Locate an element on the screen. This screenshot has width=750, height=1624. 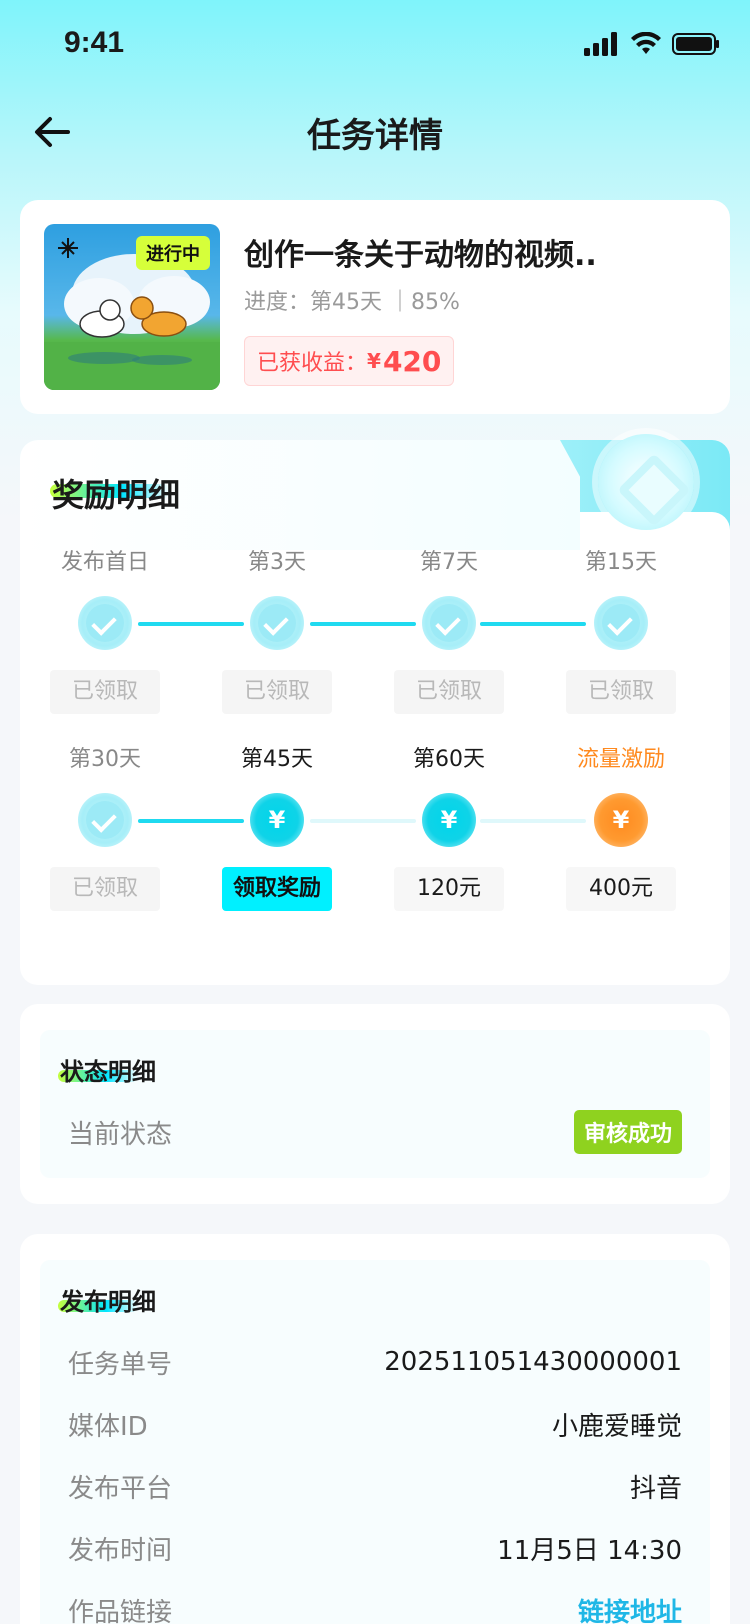
step-label: 第7天 is located at coordinates (449, 562).